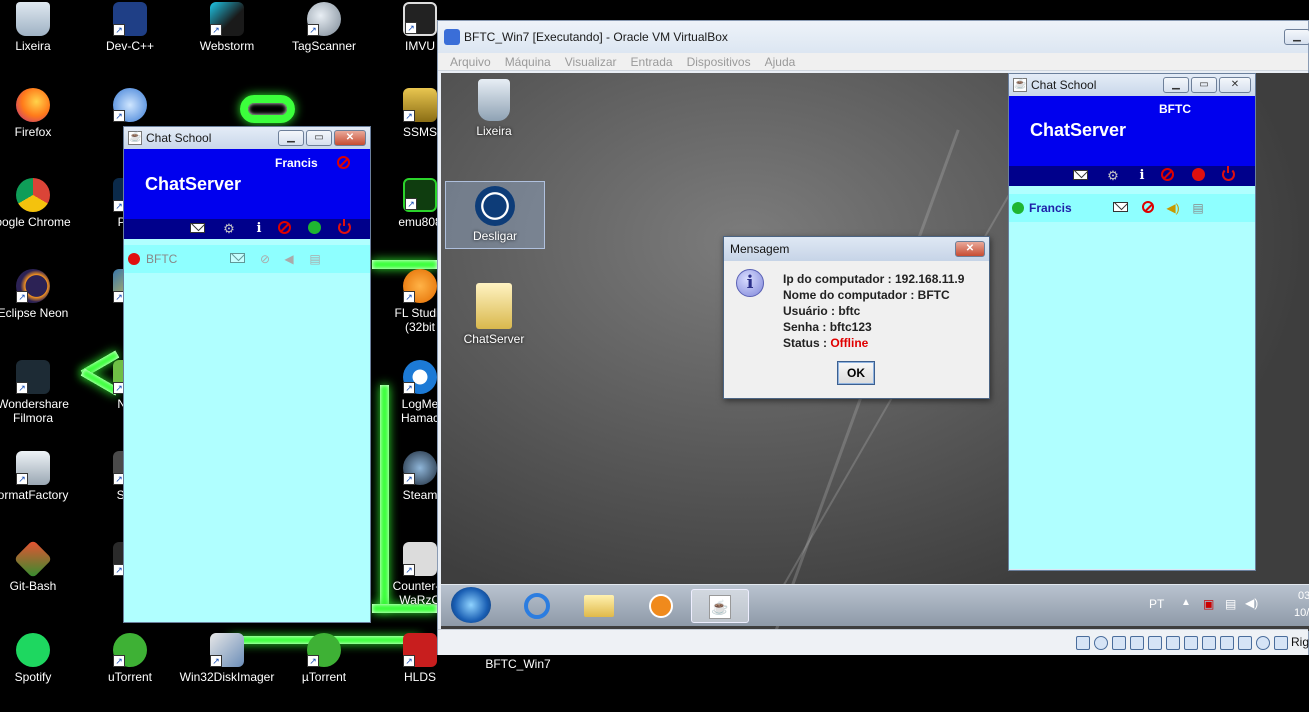 The width and height of the screenshot is (1309, 712). What do you see at coordinates (1175, 109) in the screenshot?
I see `current-user-label: BFTC` at bounding box center [1175, 109].